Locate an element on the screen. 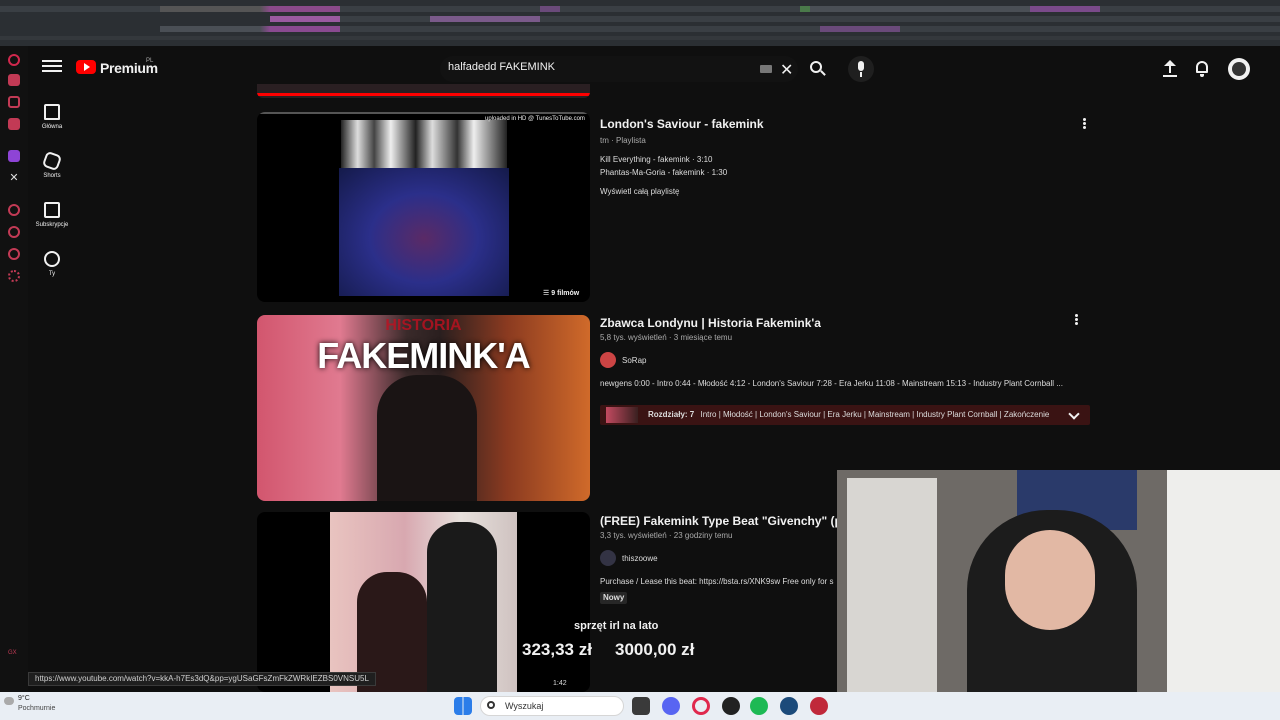 The width and height of the screenshot is (1280, 720). windows-taskbar: 9°C Pochmurnie Wyszukaj is located at coordinates (640, 706).